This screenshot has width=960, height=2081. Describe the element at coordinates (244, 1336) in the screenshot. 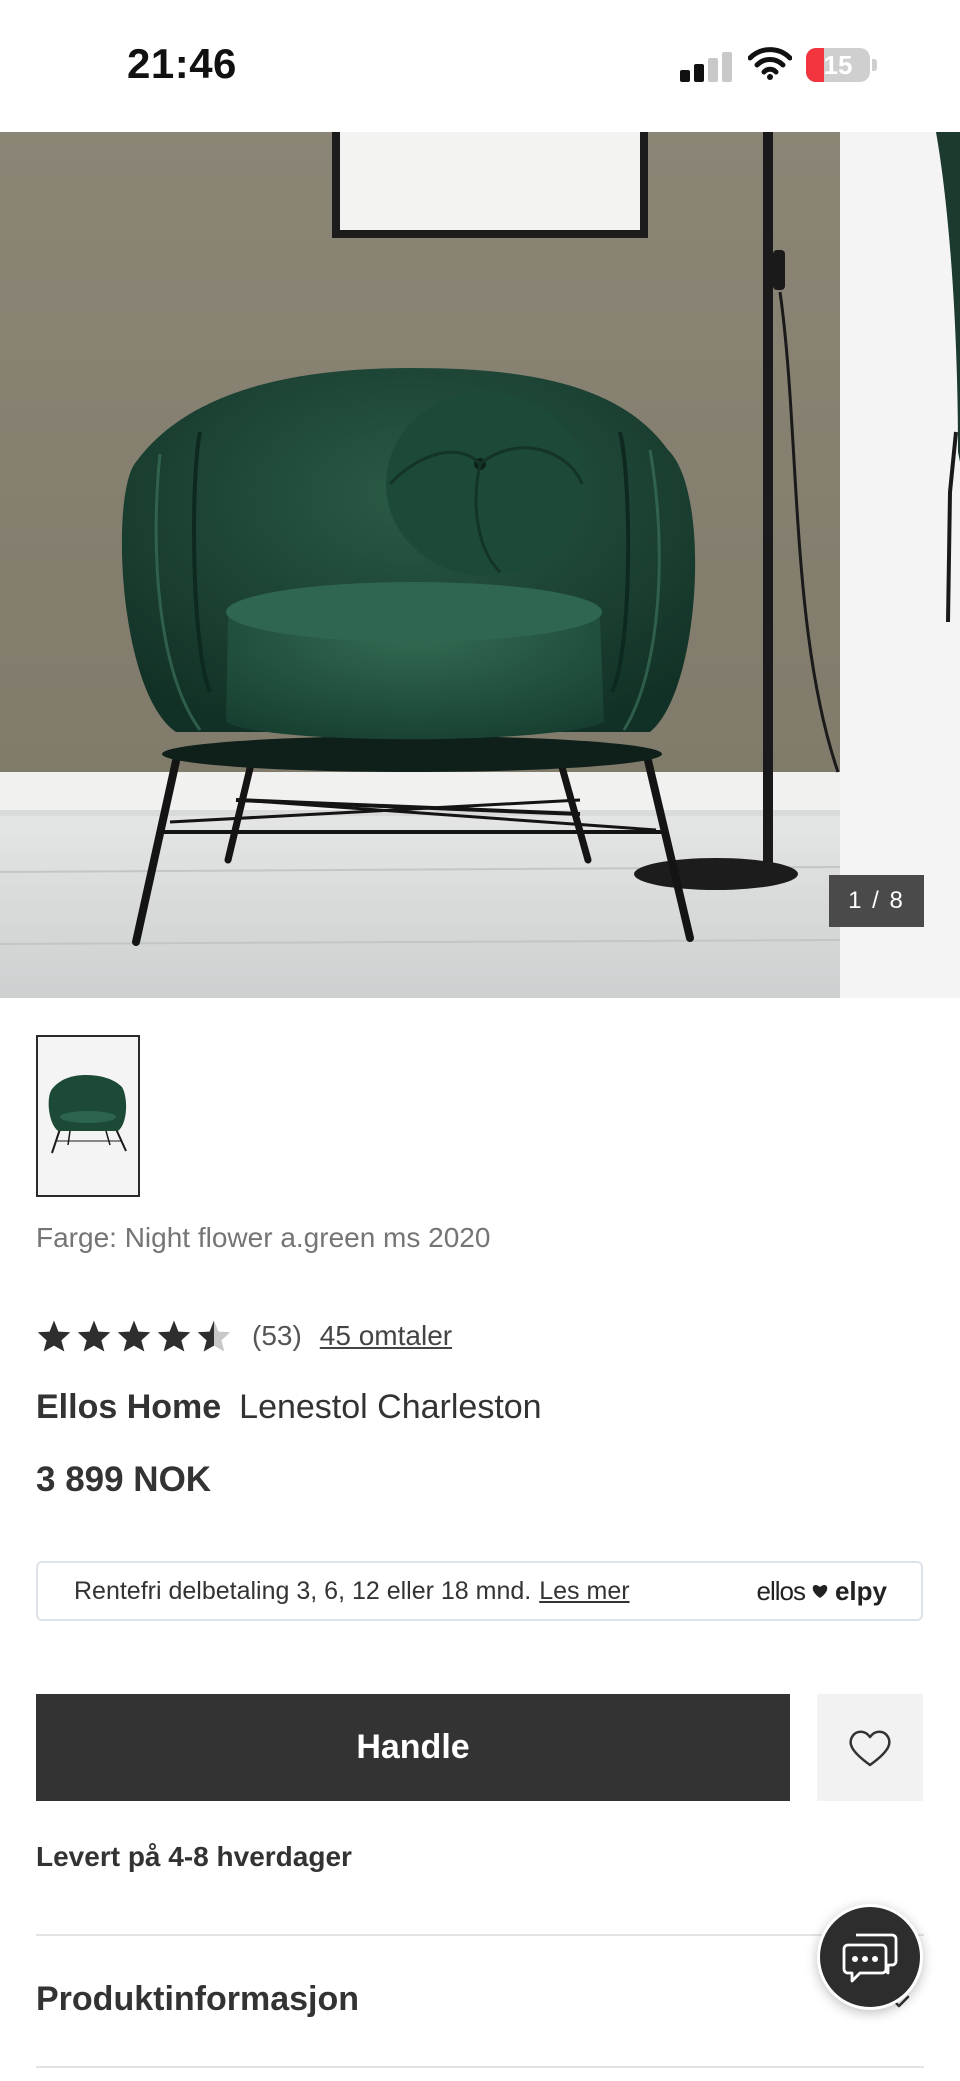

I see `rating-row: (53) 45 omtaler` at that location.